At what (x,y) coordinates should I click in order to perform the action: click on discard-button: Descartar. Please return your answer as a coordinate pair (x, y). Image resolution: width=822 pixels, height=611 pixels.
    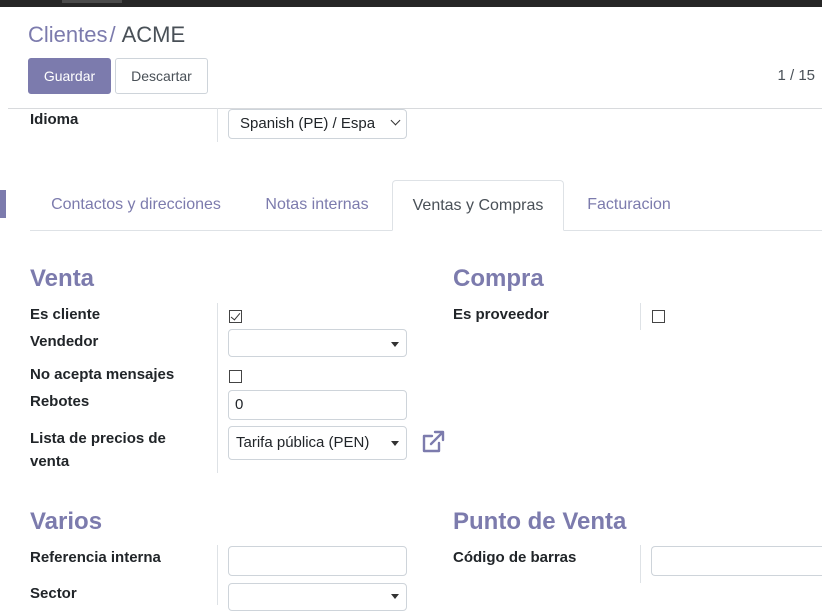
    Looking at the image, I should click on (161, 76).